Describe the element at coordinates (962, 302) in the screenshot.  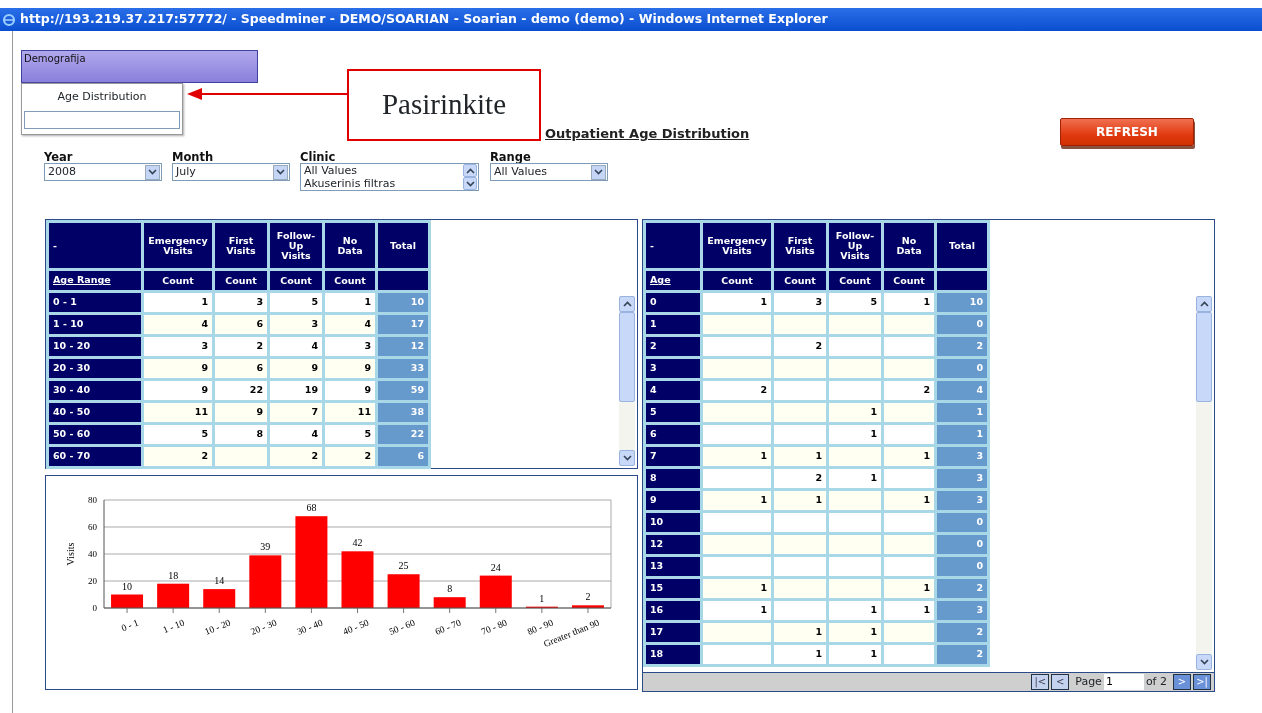
I see `total-cell: 10` at that location.